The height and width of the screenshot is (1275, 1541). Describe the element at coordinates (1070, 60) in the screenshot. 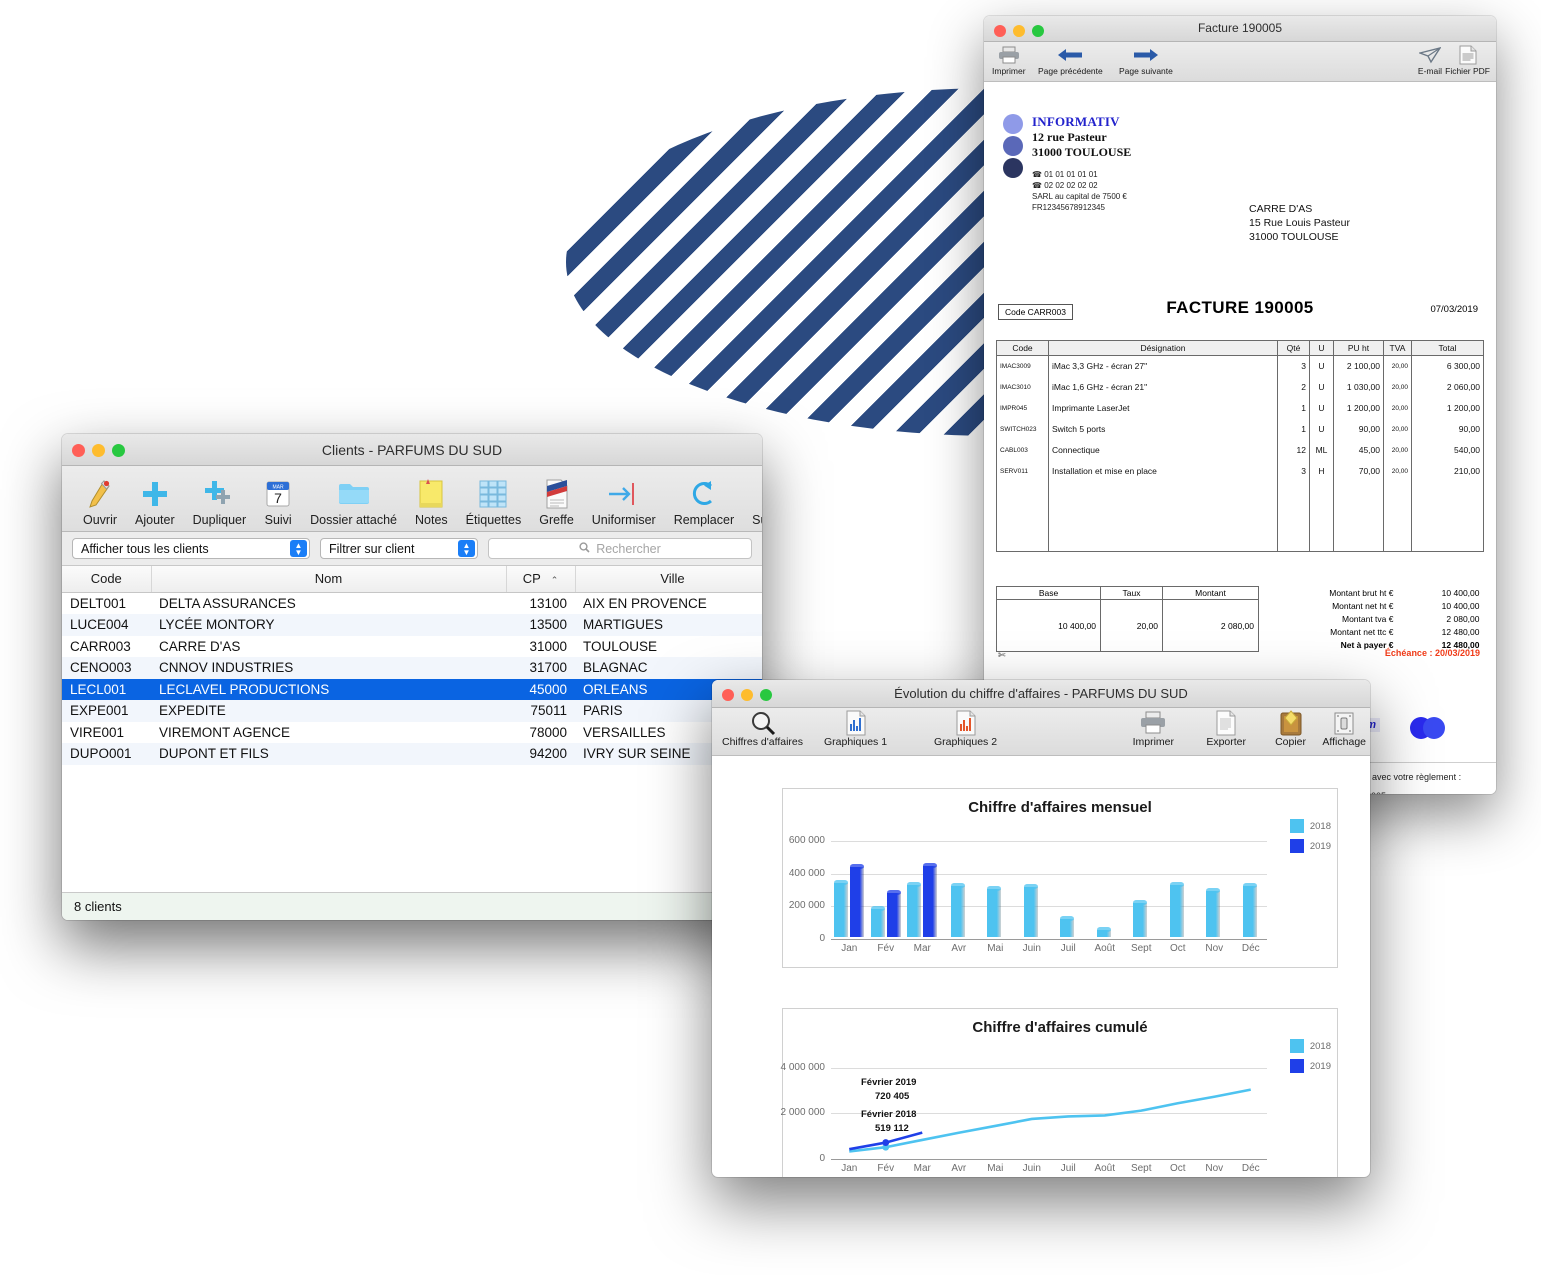

I see `previous-page-button: Page précédente` at that location.